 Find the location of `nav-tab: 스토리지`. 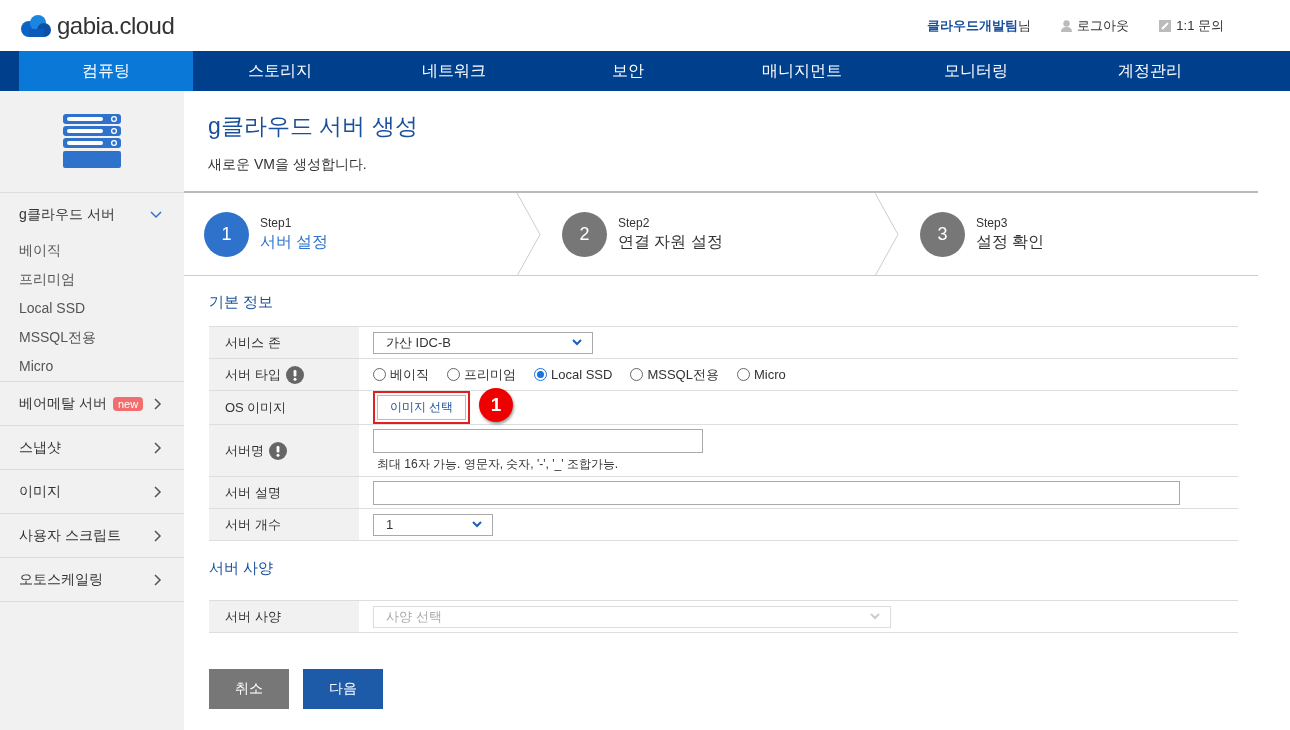

nav-tab: 스토리지 is located at coordinates (280, 71).